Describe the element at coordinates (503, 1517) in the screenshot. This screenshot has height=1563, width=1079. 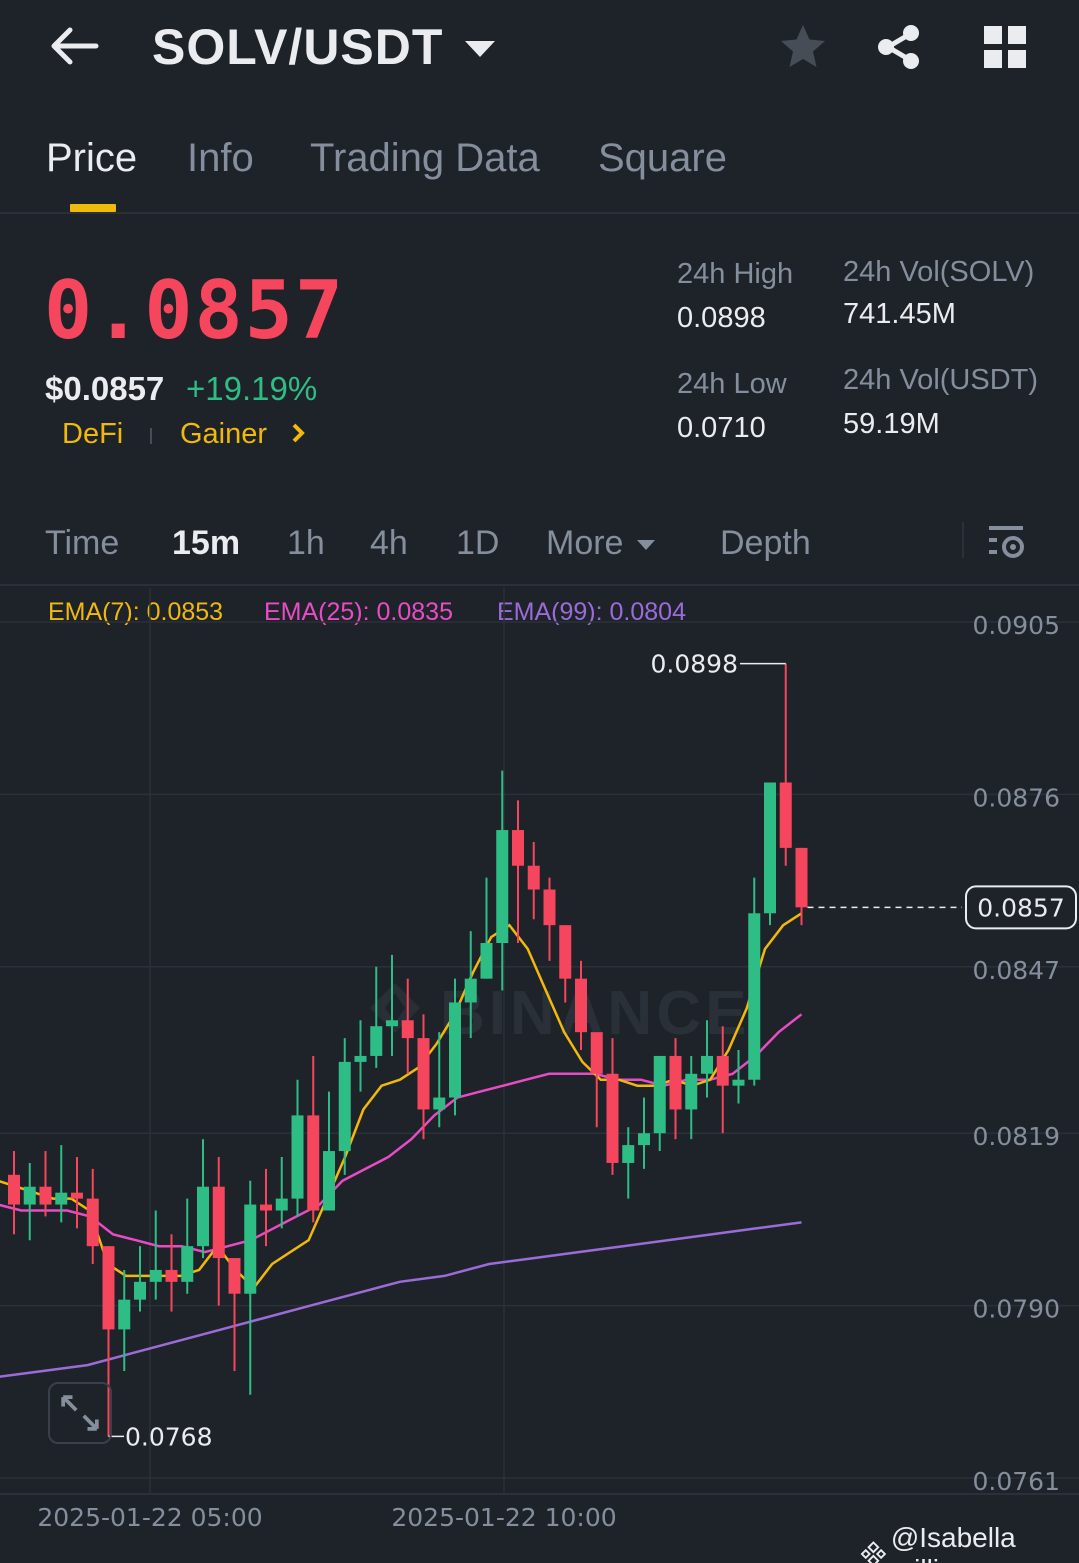
I see `x-tick-label: 2025-01-22 10:00` at that location.